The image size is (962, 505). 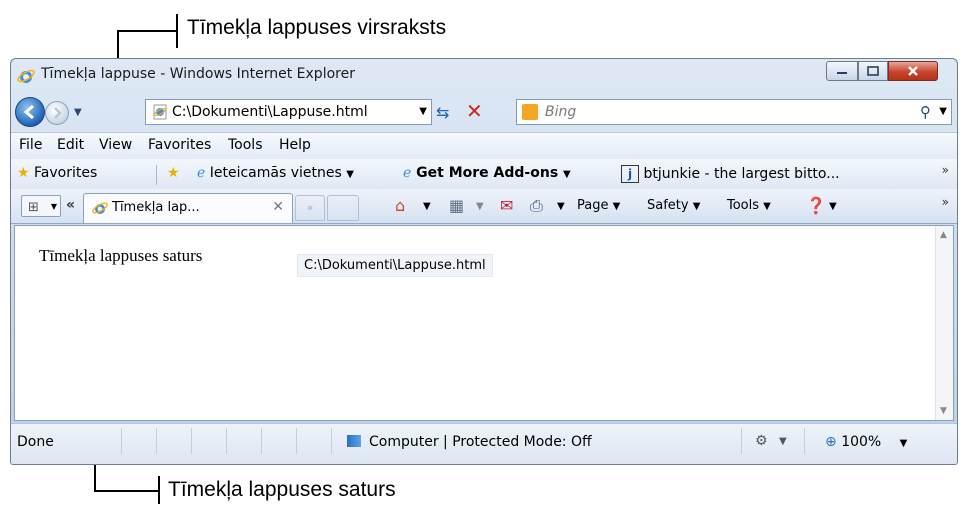 I want to click on address-text: C:\Dokumenti\Lappuse.html, so click(x=270, y=112).